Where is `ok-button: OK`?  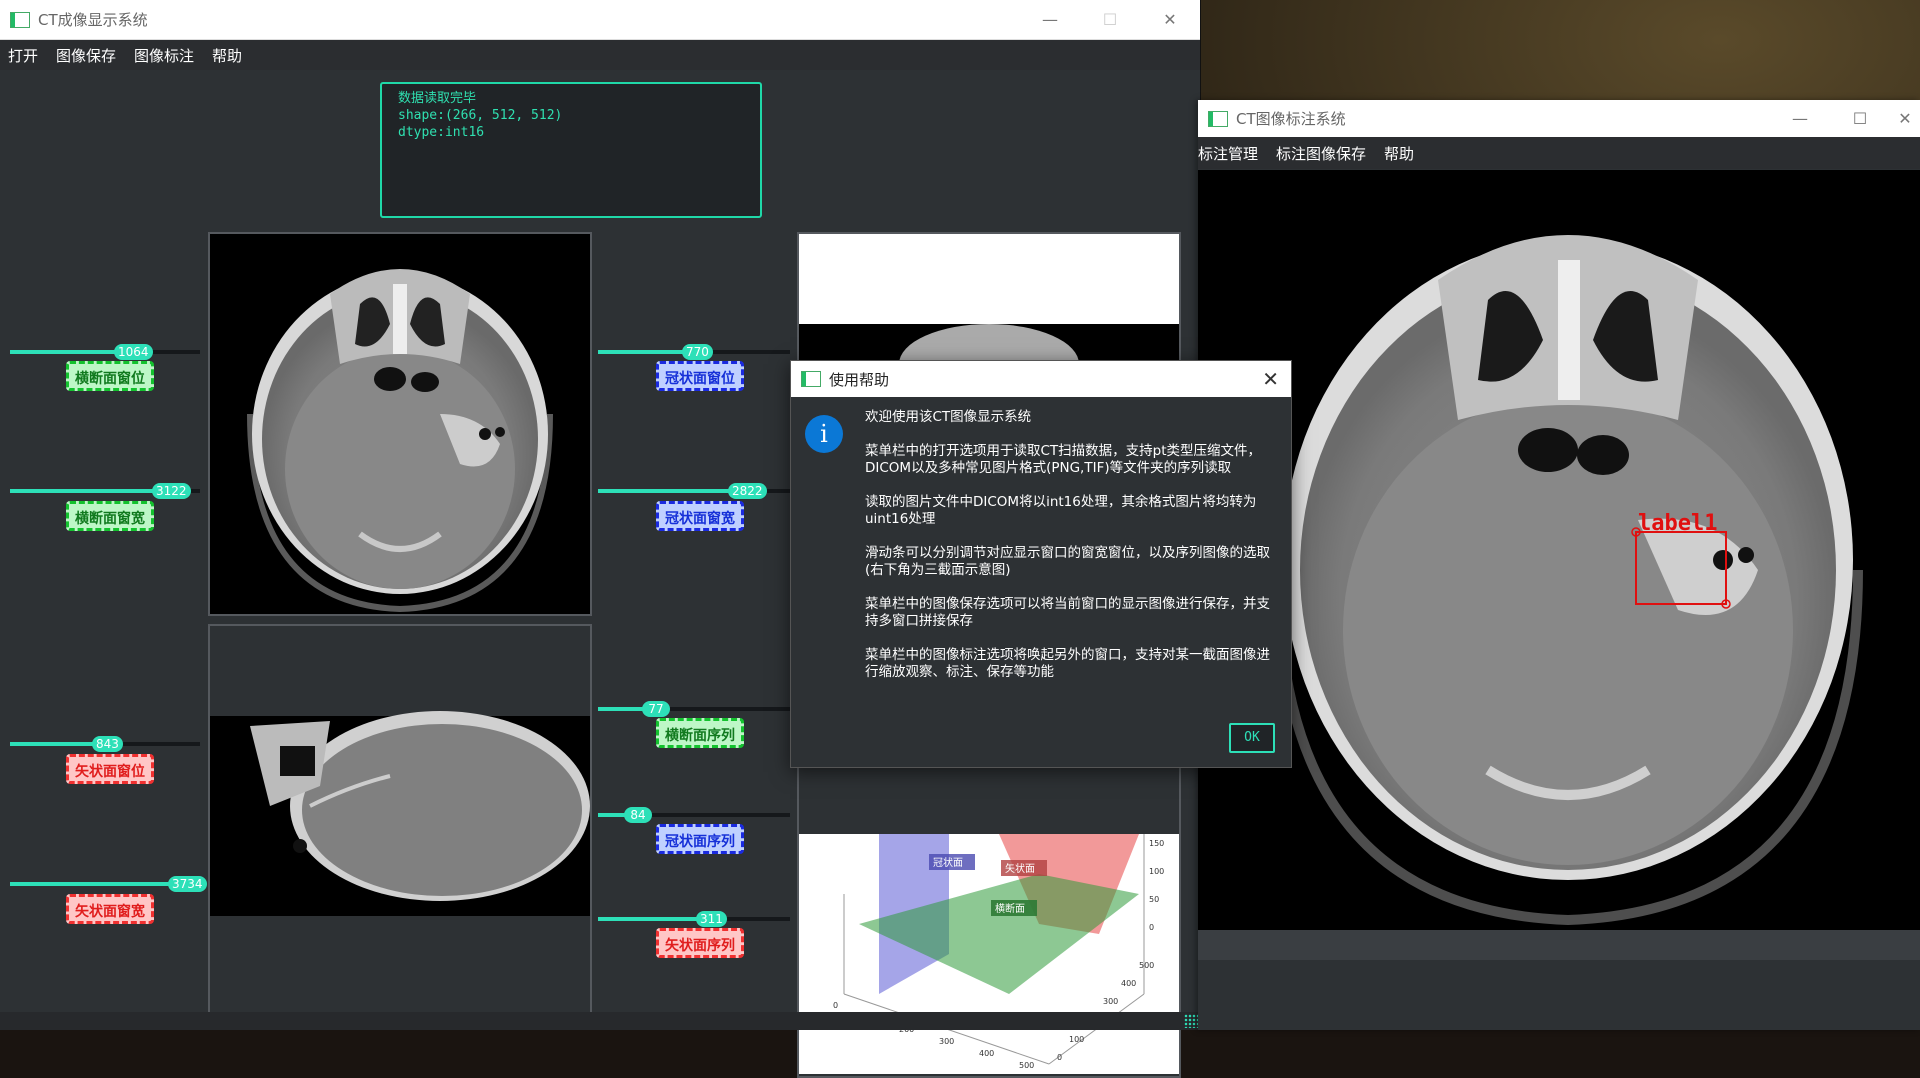 ok-button: OK is located at coordinates (1252, 738).